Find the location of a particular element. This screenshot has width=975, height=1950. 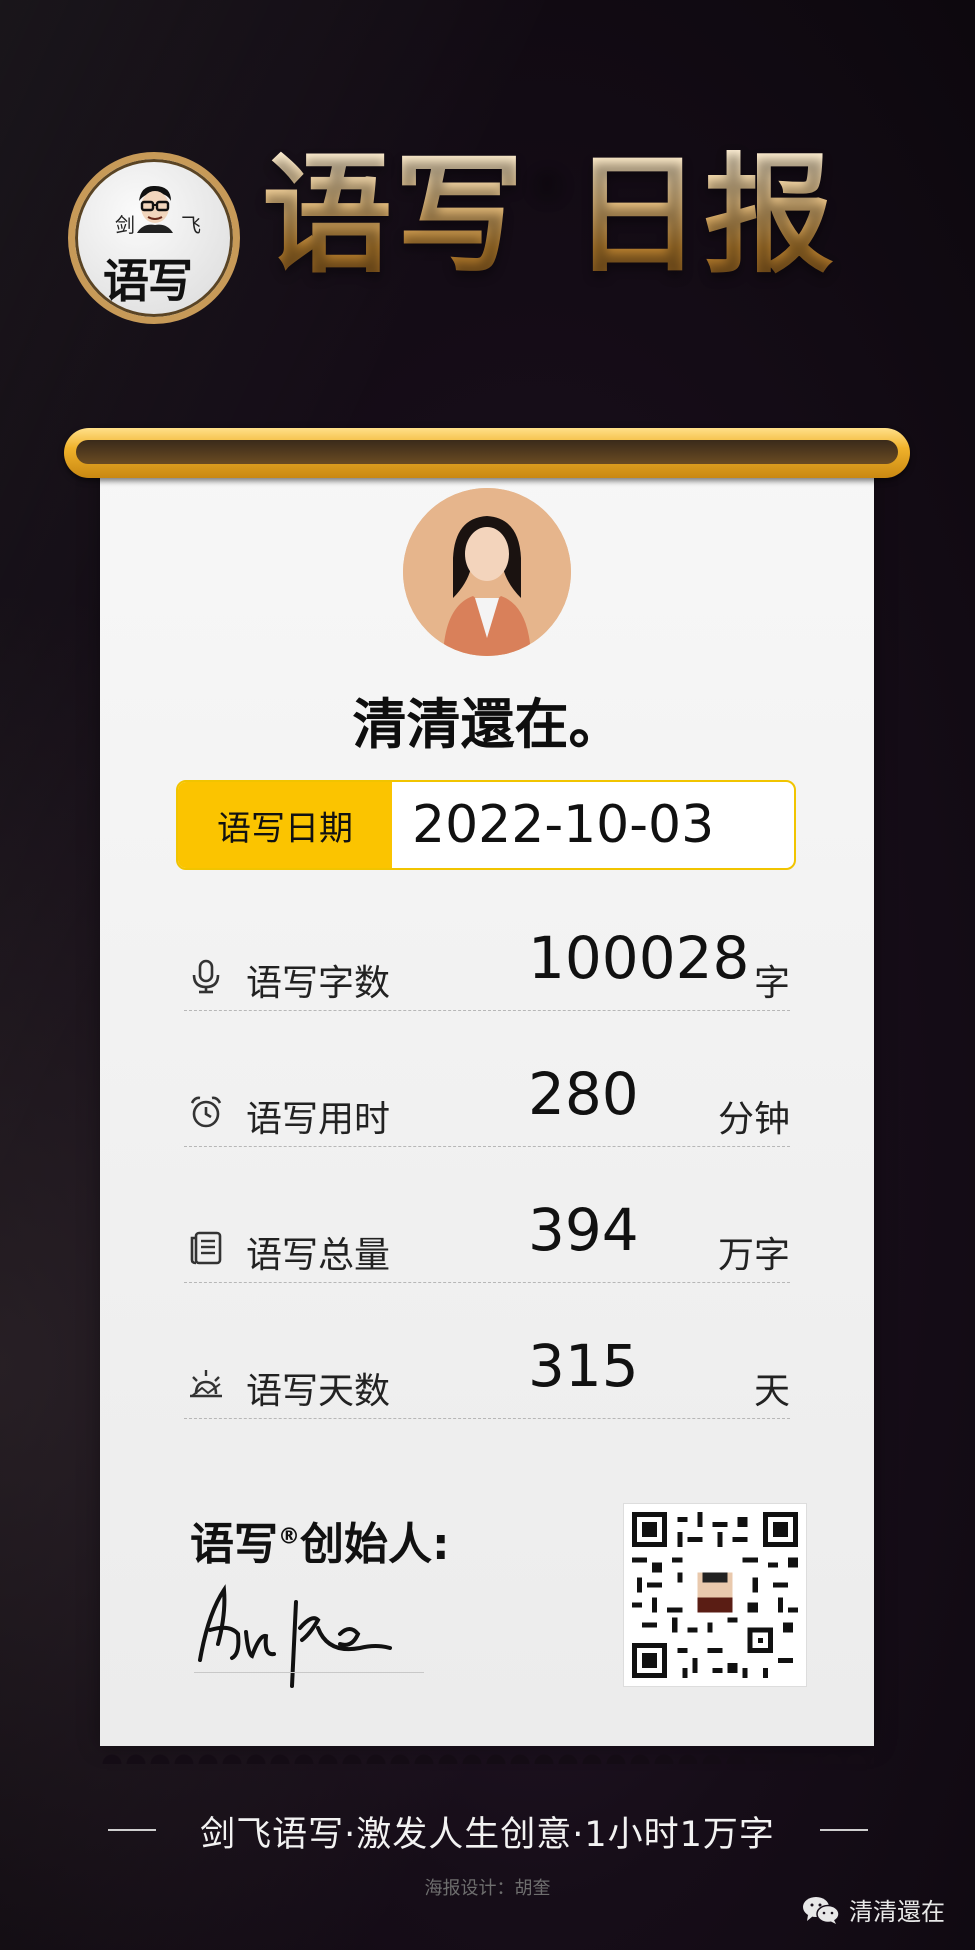

title-part1: 语写 is located at coordinates (394, 215).